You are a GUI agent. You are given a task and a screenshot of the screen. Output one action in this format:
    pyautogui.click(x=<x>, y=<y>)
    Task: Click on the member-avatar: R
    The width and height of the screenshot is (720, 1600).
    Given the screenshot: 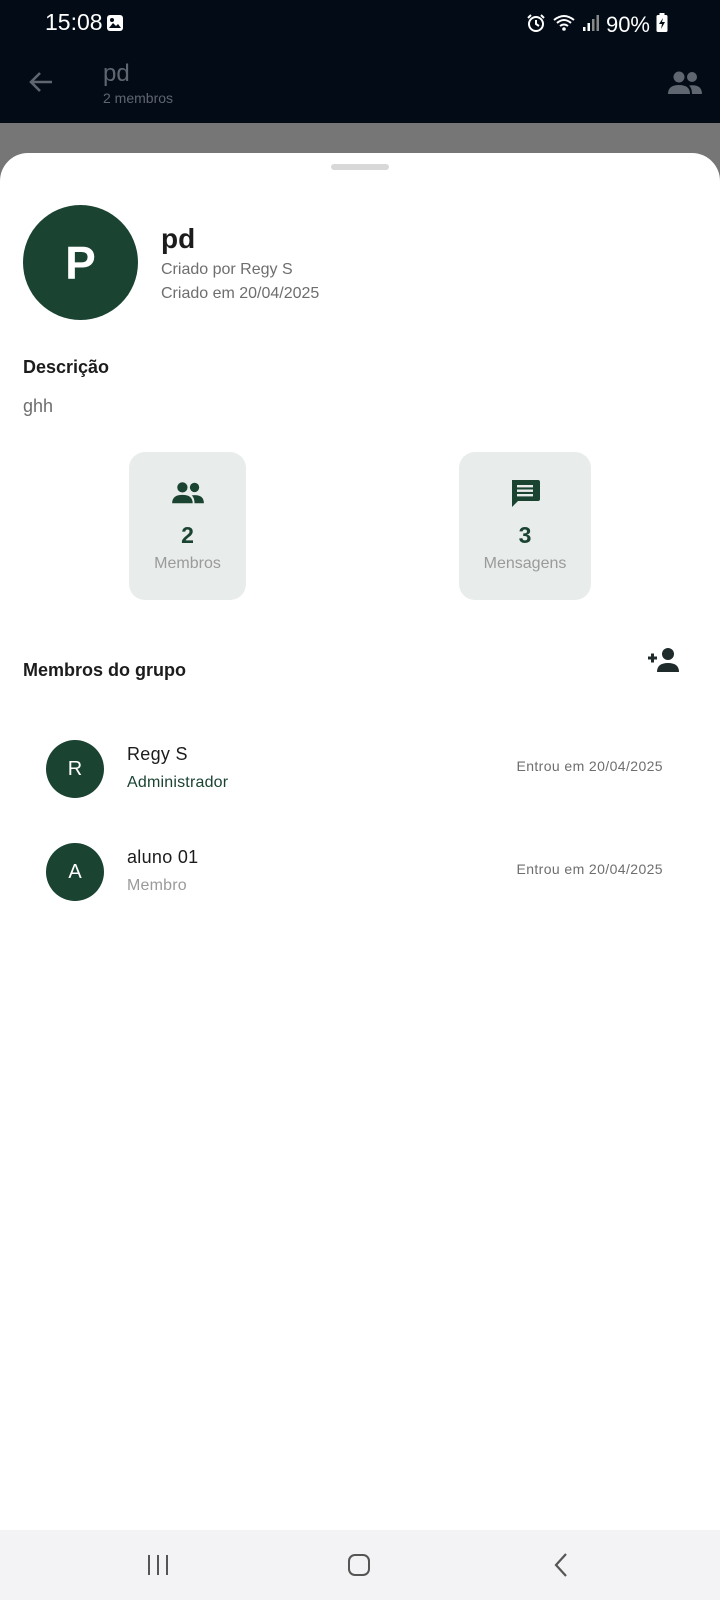 What is the action you would take?
    pyautogui.click(x=75, y=769)
    